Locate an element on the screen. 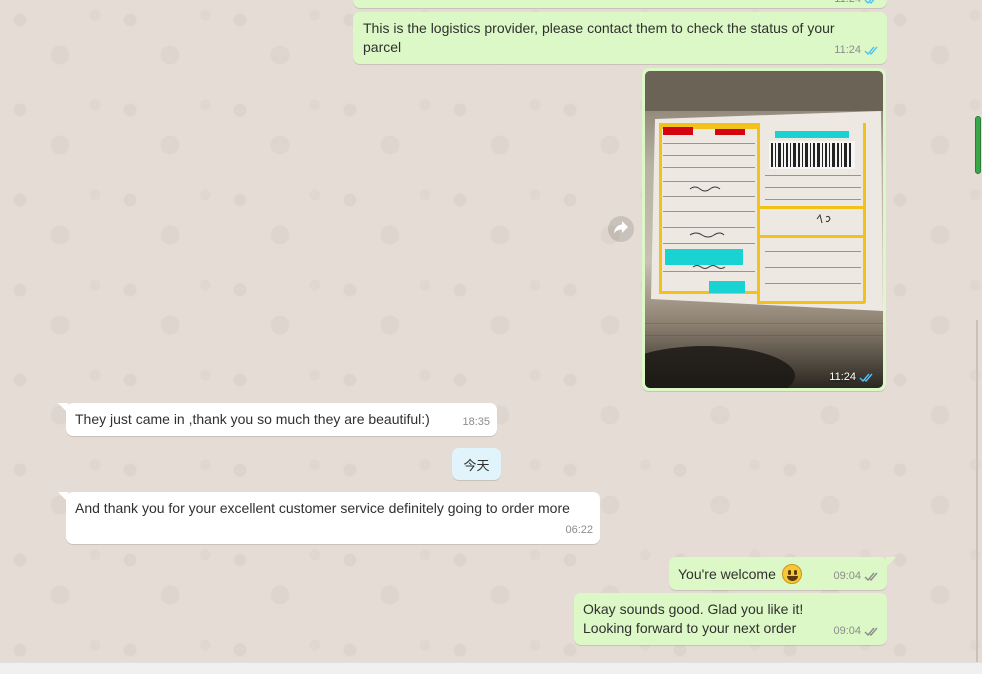 This screenshot has height=674, width=982. date-divider: 今天 is located at coordinates (476, 464).